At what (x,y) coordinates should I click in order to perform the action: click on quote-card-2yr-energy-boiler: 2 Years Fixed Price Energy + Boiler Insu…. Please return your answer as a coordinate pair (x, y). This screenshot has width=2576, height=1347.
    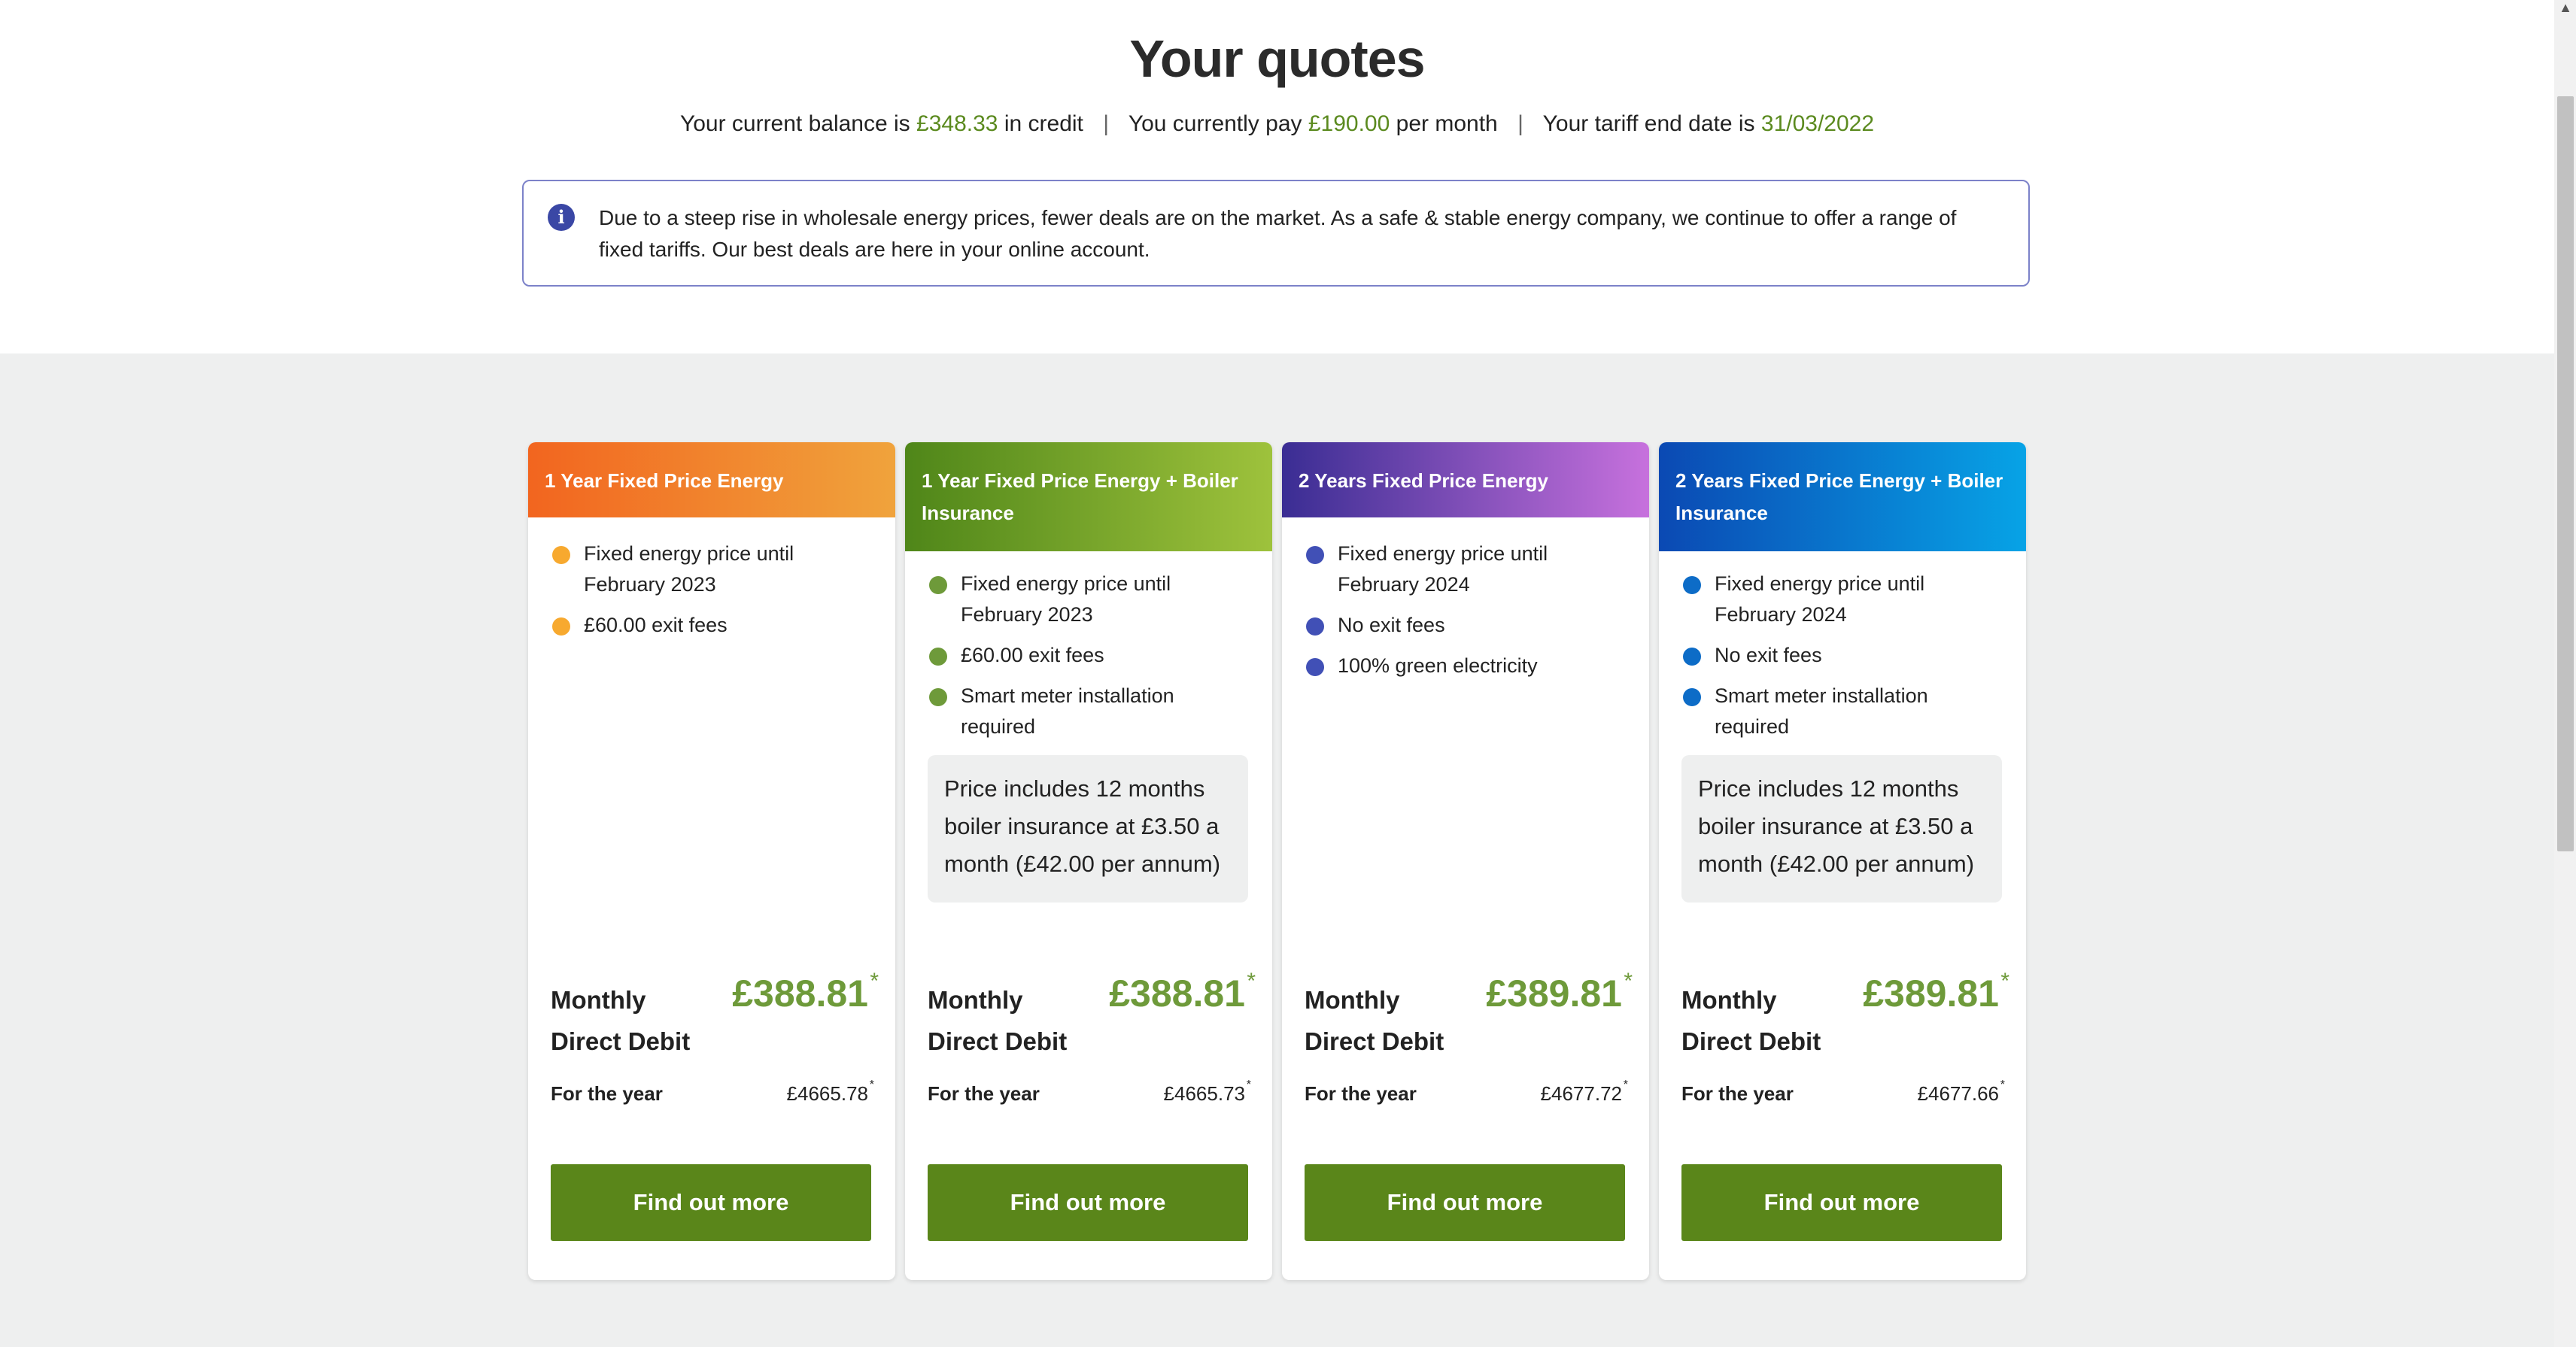
    Looking at the image, I should click on (1843, 861).